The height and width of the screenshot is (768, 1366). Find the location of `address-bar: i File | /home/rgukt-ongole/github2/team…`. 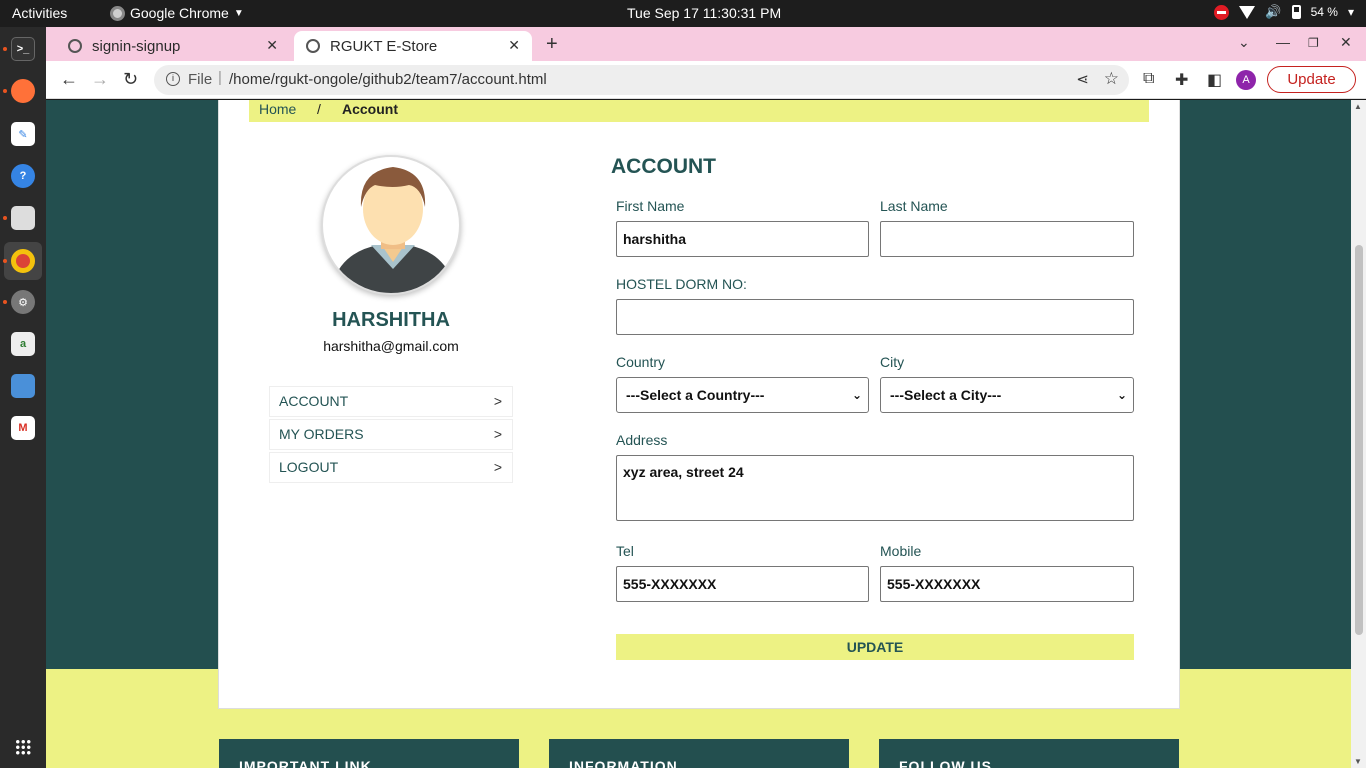

address-bar: i File | /home/rgukt-ongole/github2/team… is located at coordinates (641, 80).